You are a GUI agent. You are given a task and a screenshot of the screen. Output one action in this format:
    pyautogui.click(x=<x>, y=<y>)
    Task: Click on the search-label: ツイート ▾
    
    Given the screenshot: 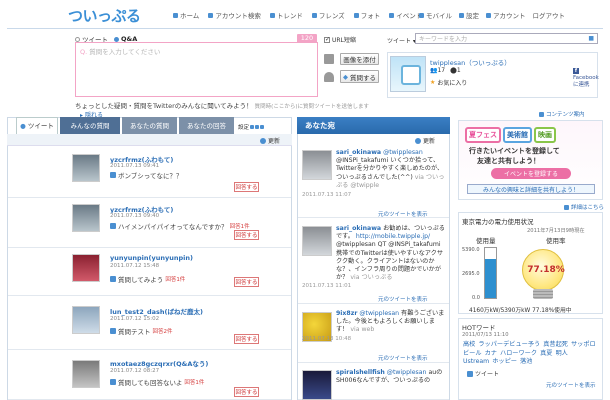 What is the action you would take?
    pyautogui.click(x=401, y=41)
    